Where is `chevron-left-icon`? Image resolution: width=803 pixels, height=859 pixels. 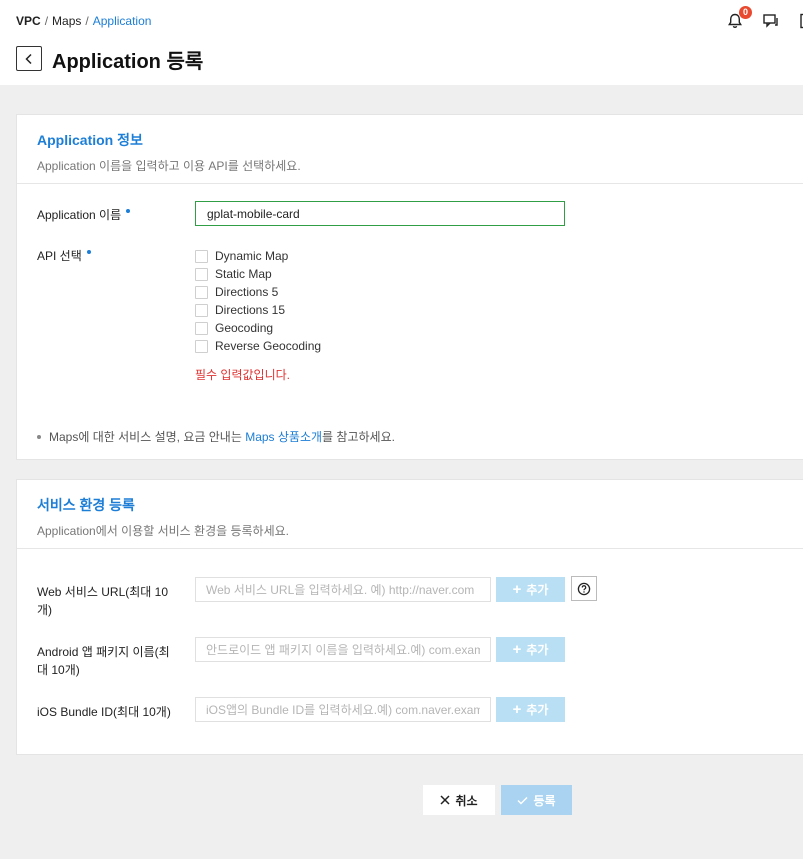
chevron-left-icon is located at coordinates (28, 58).